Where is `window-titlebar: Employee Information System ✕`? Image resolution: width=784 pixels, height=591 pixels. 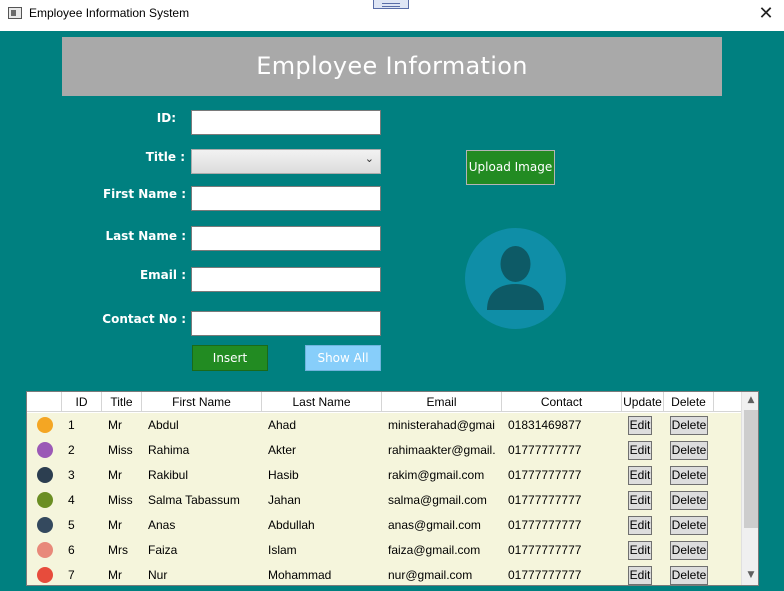 window-titlebar: Employee Information System ✕ is located at coordinates (392, 15).